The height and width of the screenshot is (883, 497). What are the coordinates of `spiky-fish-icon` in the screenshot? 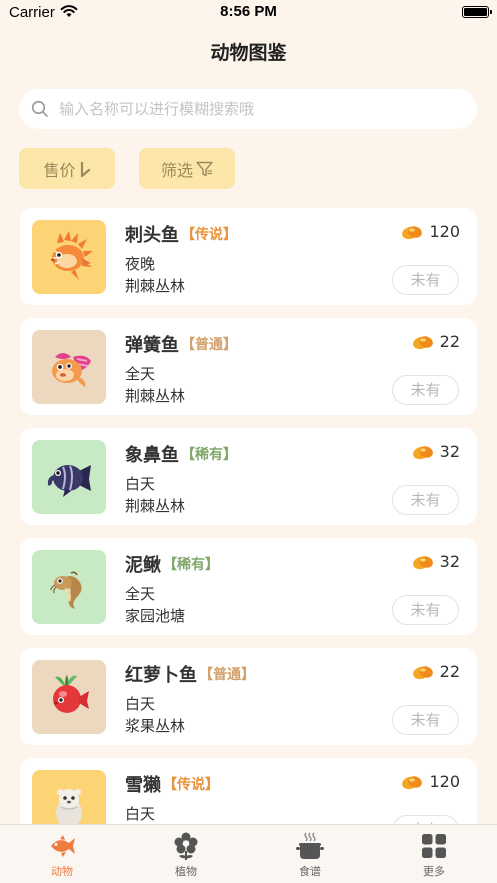 It's located at (72, 255).